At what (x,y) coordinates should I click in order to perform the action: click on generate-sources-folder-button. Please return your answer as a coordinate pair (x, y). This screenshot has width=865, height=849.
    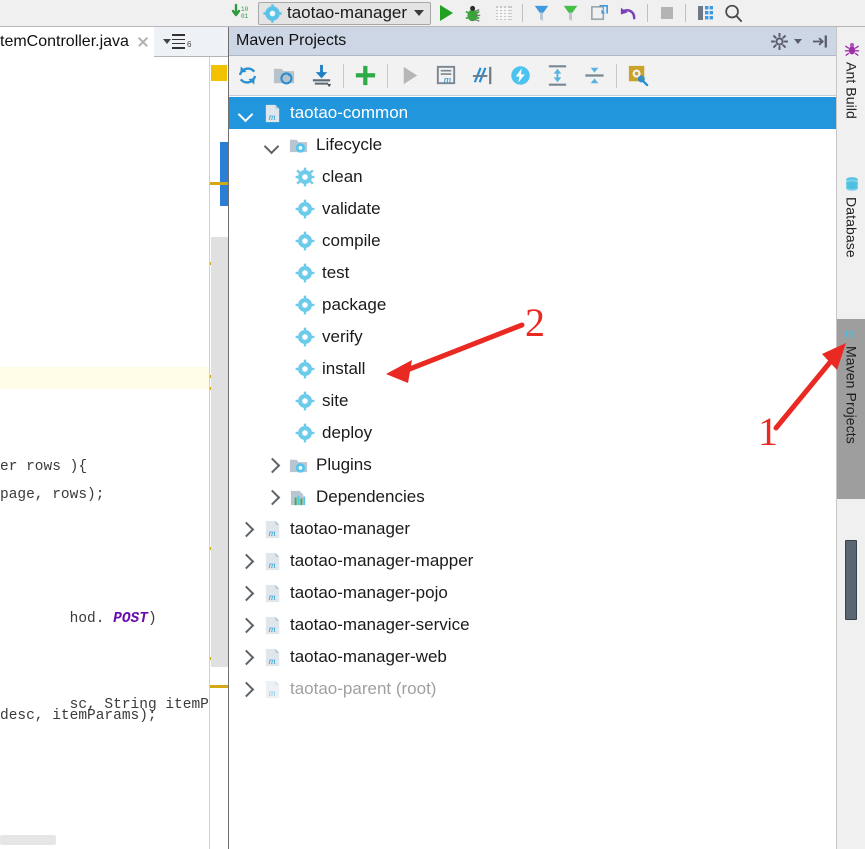
    Looking at the image, I should click on (284, 76).